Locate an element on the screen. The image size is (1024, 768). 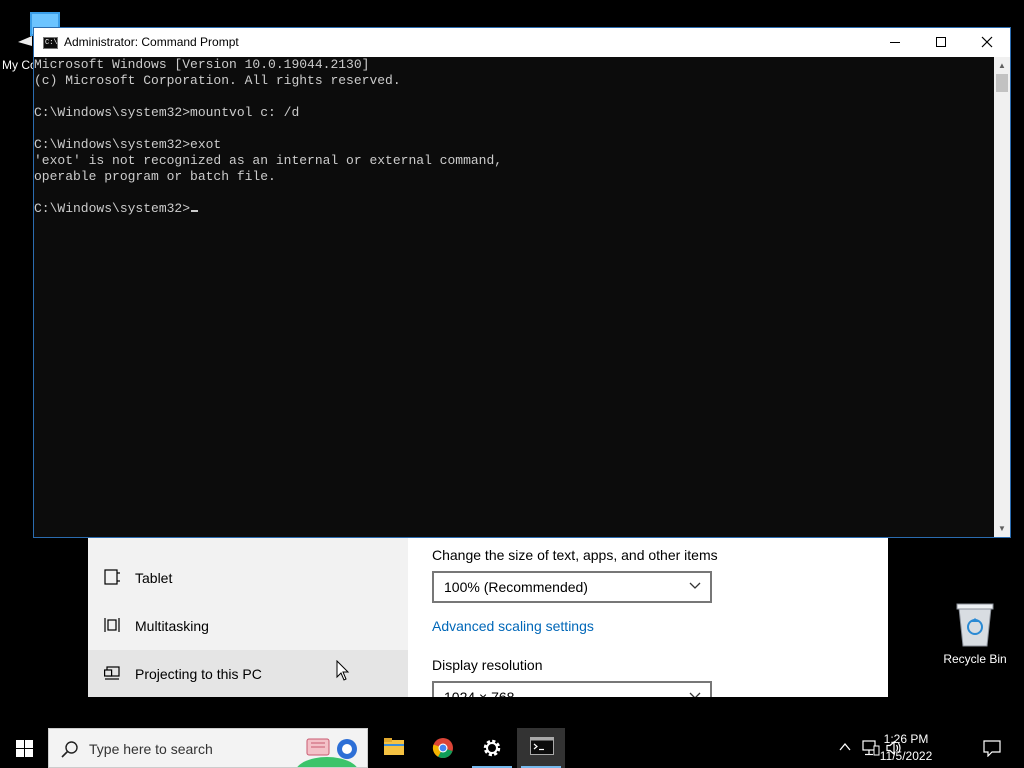
console-line: C:\Windows\system32>mountvol c: /d is located at coordinates (167, 112).